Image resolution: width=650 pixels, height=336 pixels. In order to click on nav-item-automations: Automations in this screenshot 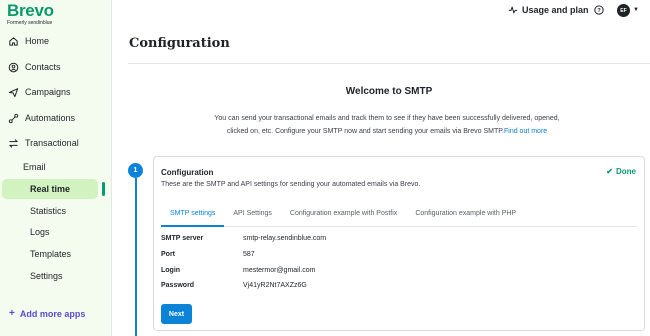, I will do `click(56, 118)`.